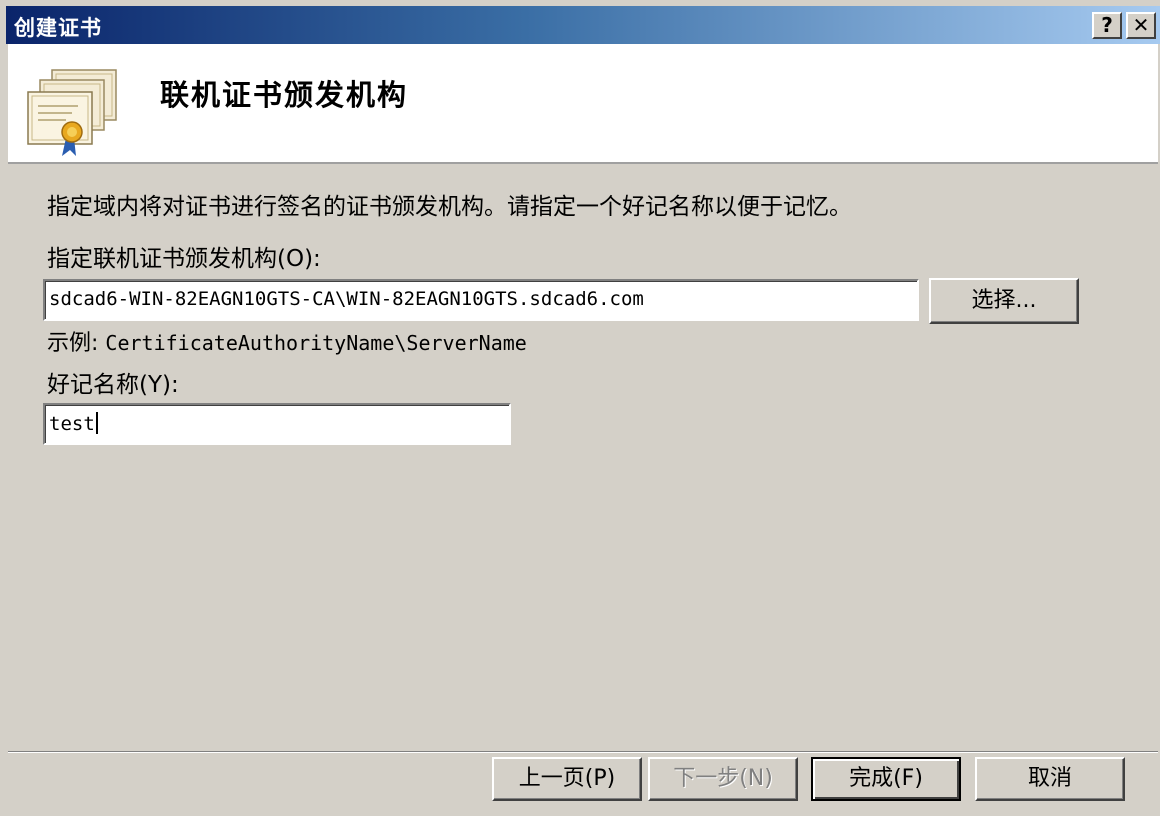 The image size is (1160, 816). What do you see at coordinates (113, 385) in the screenshot?
I see `nickname-label: 好记名称(Y):` at bounding box center [113, 385].